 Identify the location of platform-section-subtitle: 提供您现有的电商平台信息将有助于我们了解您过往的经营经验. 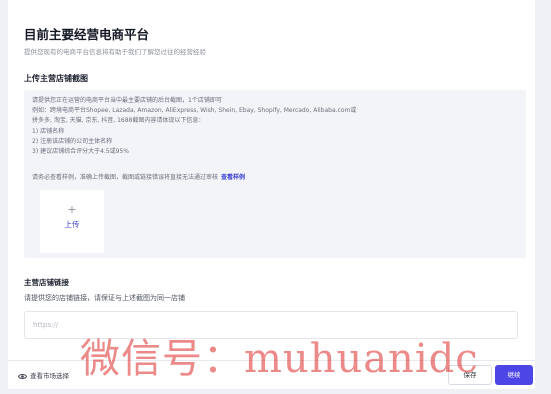
(115, 52).